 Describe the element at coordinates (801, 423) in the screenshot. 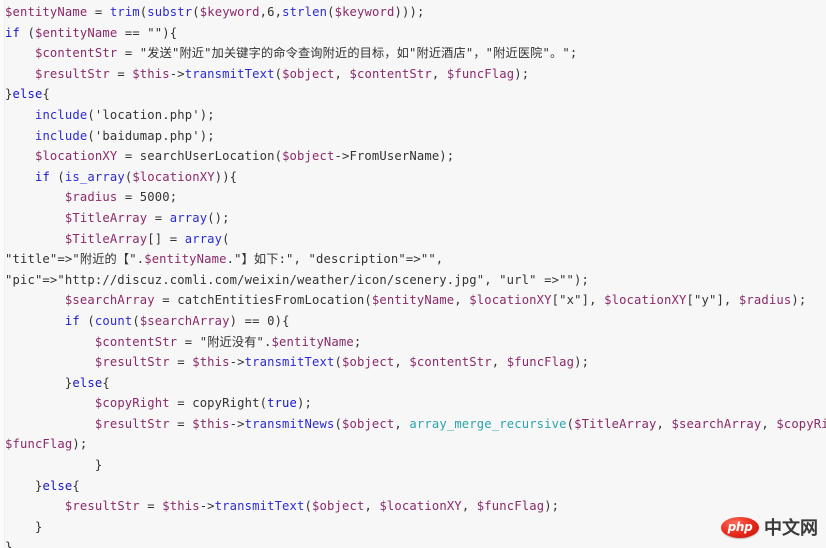

I see `code-token-var: $copyRight` at that location.